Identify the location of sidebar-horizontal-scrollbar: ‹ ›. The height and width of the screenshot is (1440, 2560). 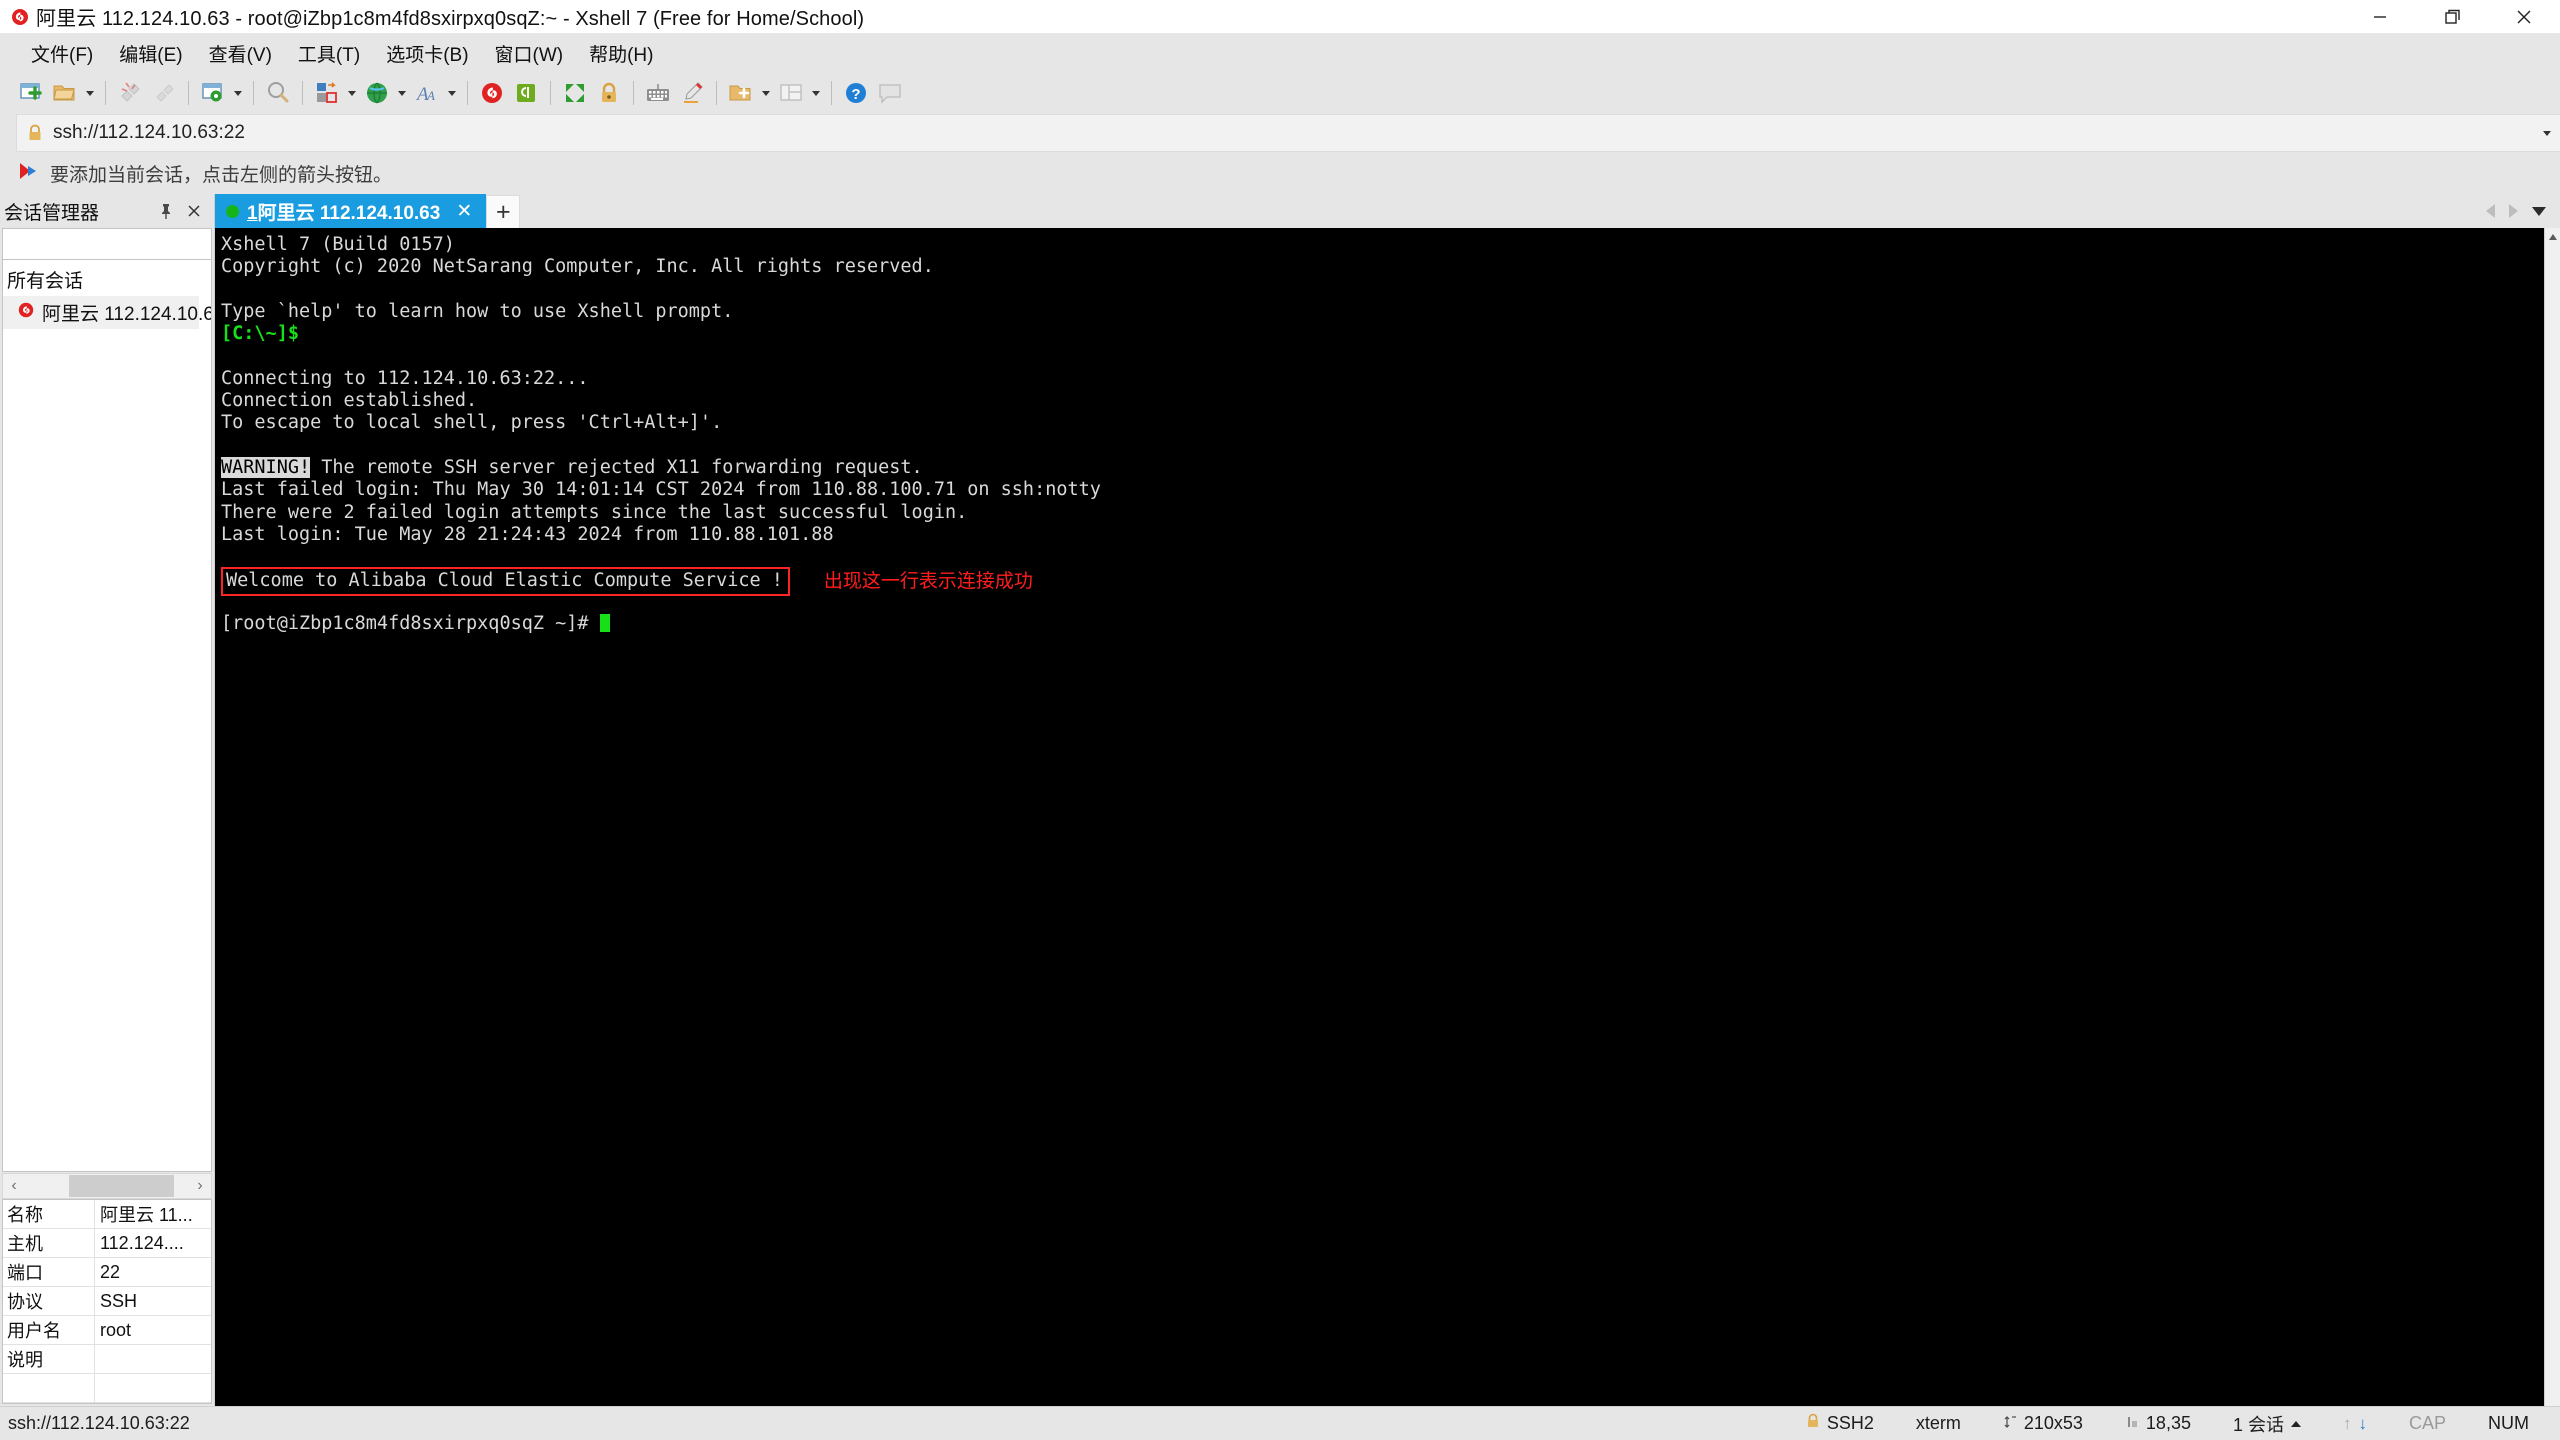
(107, 1186).